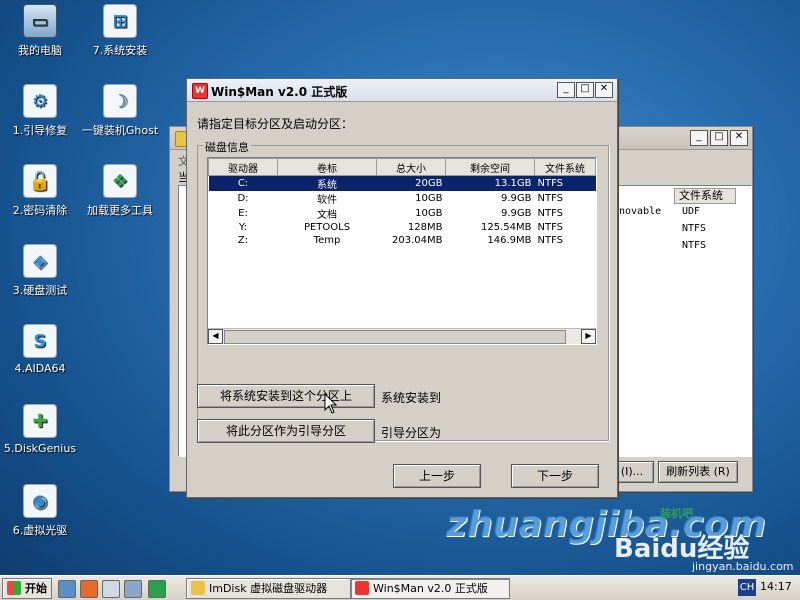 Image resolution: width=800 pixels, height=600 pixels. Describe the element at coordinates (402, 183) in the screenshot. I see `table-row: C: 系统 20GB 13.1GB NTFS` at that location.